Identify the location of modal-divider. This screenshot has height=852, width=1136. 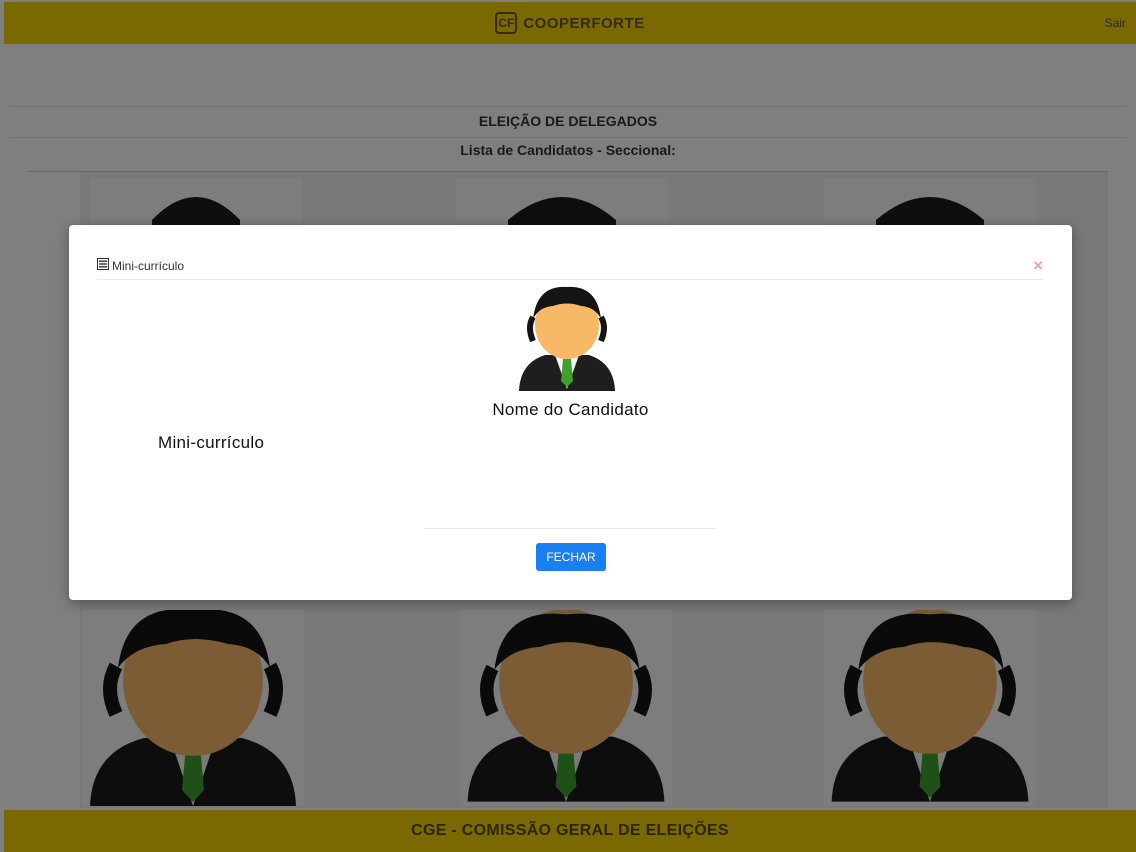
(570, 528).